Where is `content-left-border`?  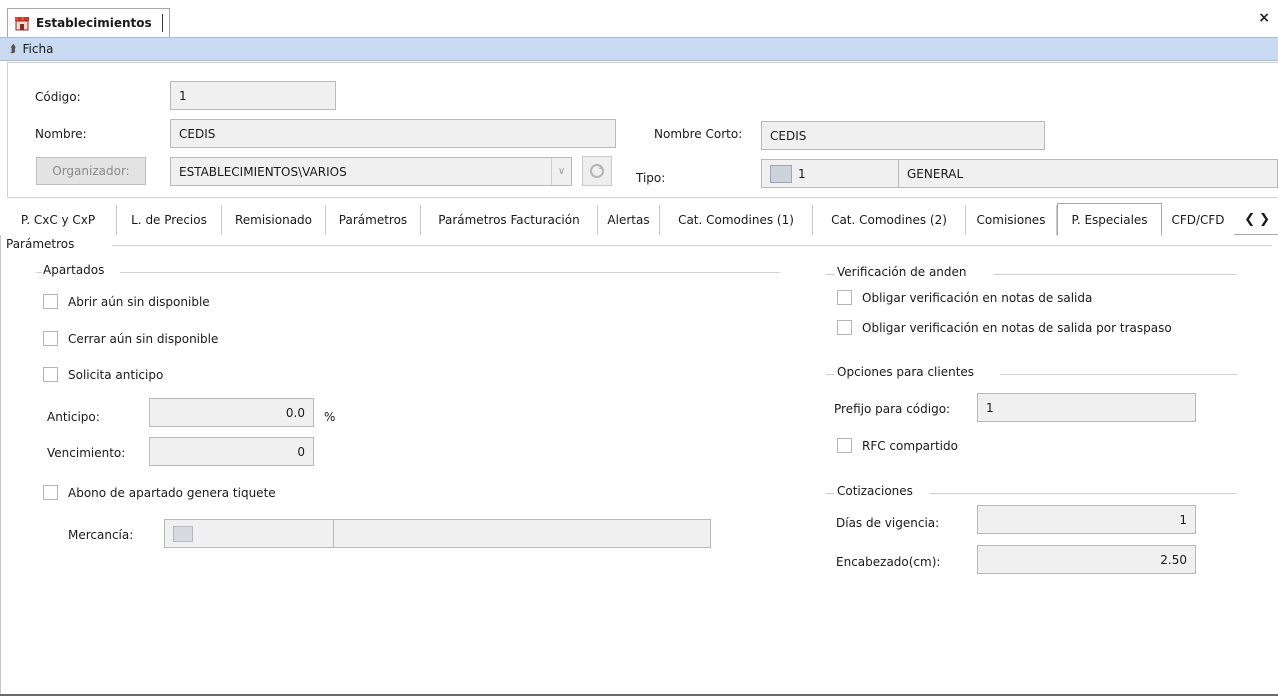 content-left-border is located at coordinates (0, 465).